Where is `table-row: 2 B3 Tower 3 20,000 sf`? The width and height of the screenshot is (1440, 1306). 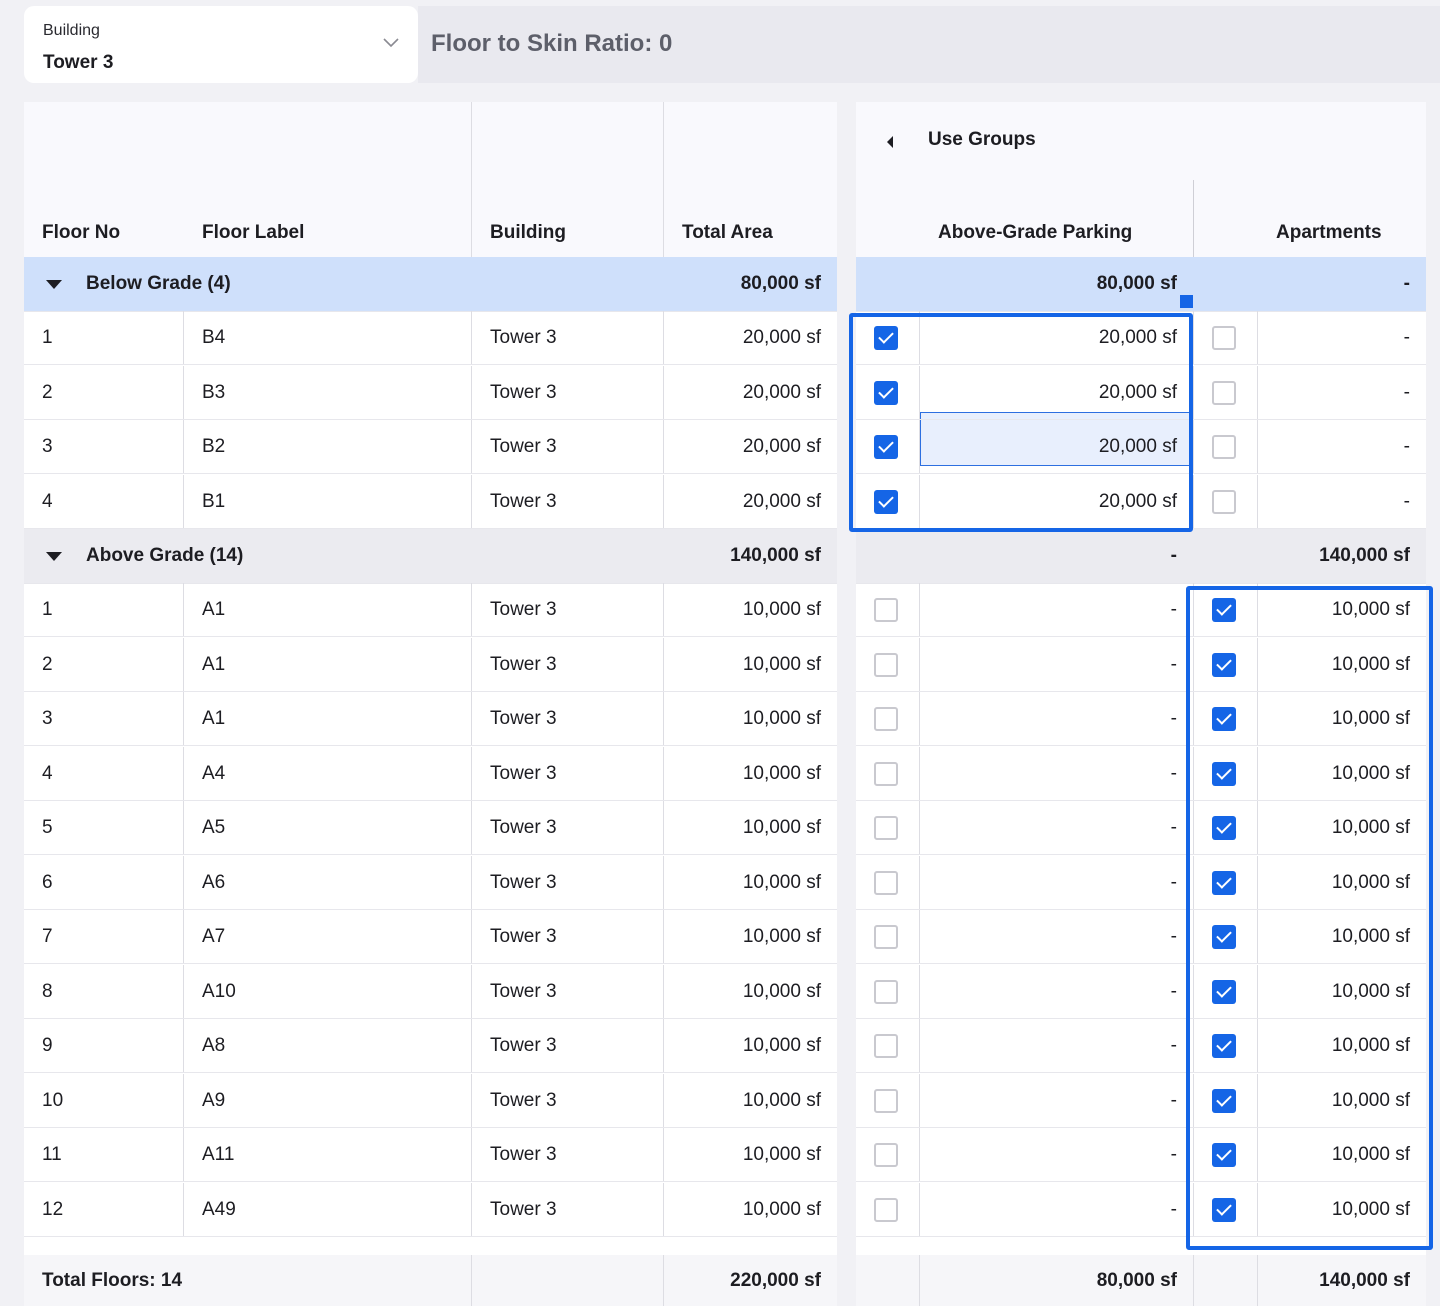
table-row: 2 B3 Tower 3 20,000 sf is located at coordinates (430, 392).